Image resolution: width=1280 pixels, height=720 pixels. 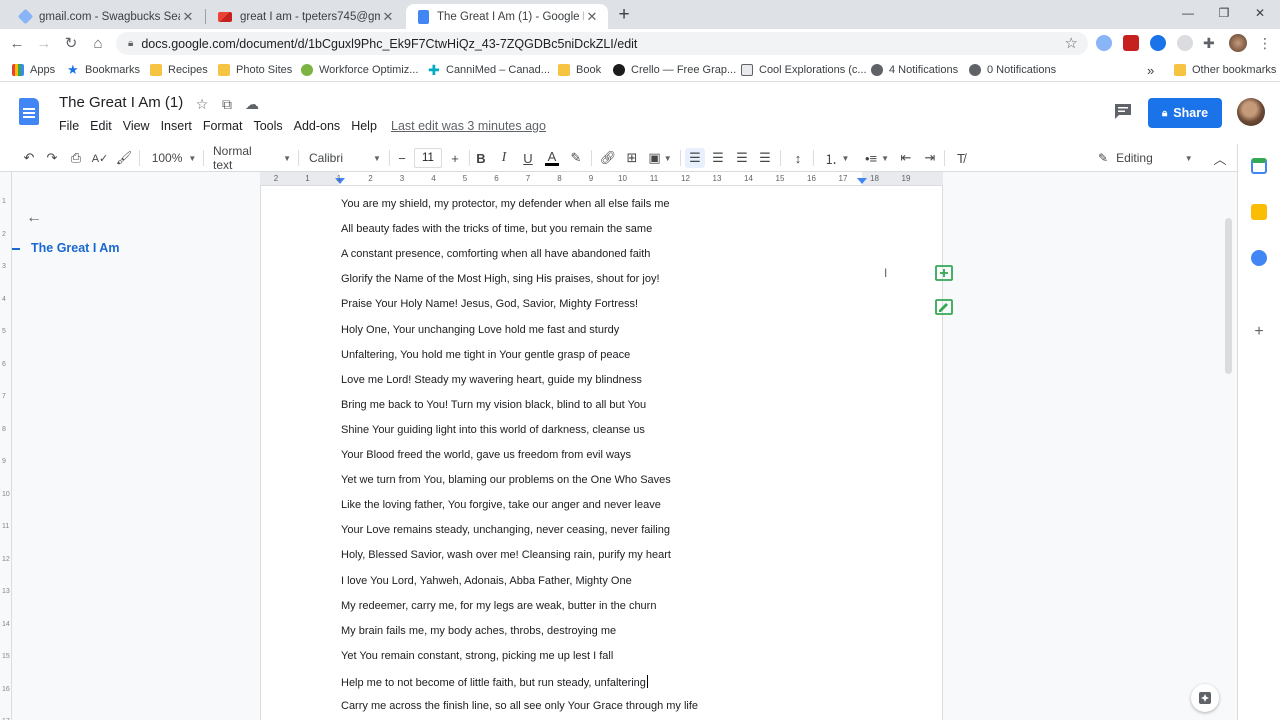 What do you see at coordinates (624, 15) in the screenshot?
I see `new-tab-button: +` at bounding box center [624, 15].